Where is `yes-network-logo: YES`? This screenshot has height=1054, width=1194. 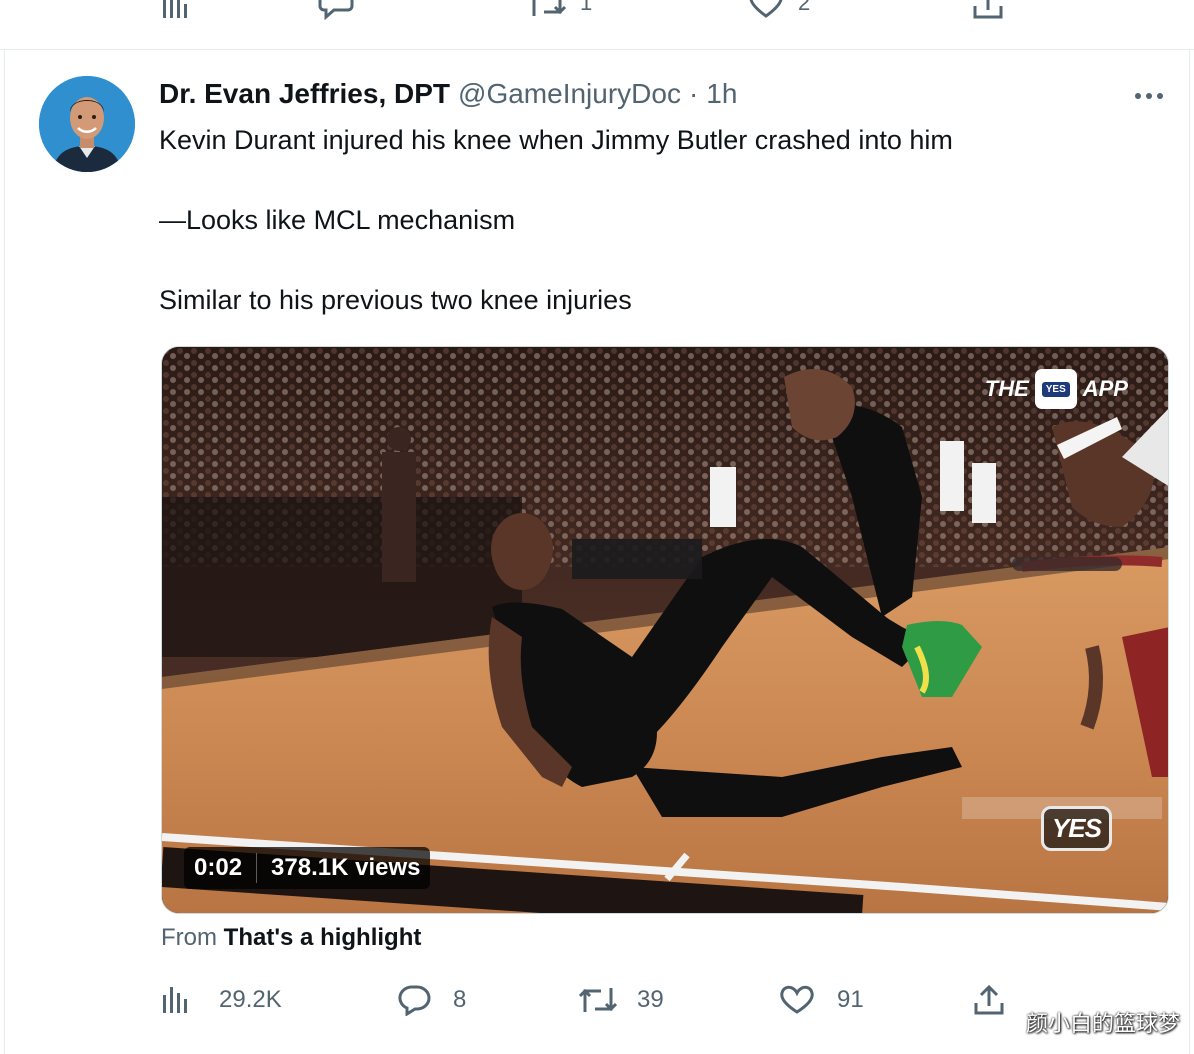
yes-network-logo: YES is located at coordinates (1076, 828).